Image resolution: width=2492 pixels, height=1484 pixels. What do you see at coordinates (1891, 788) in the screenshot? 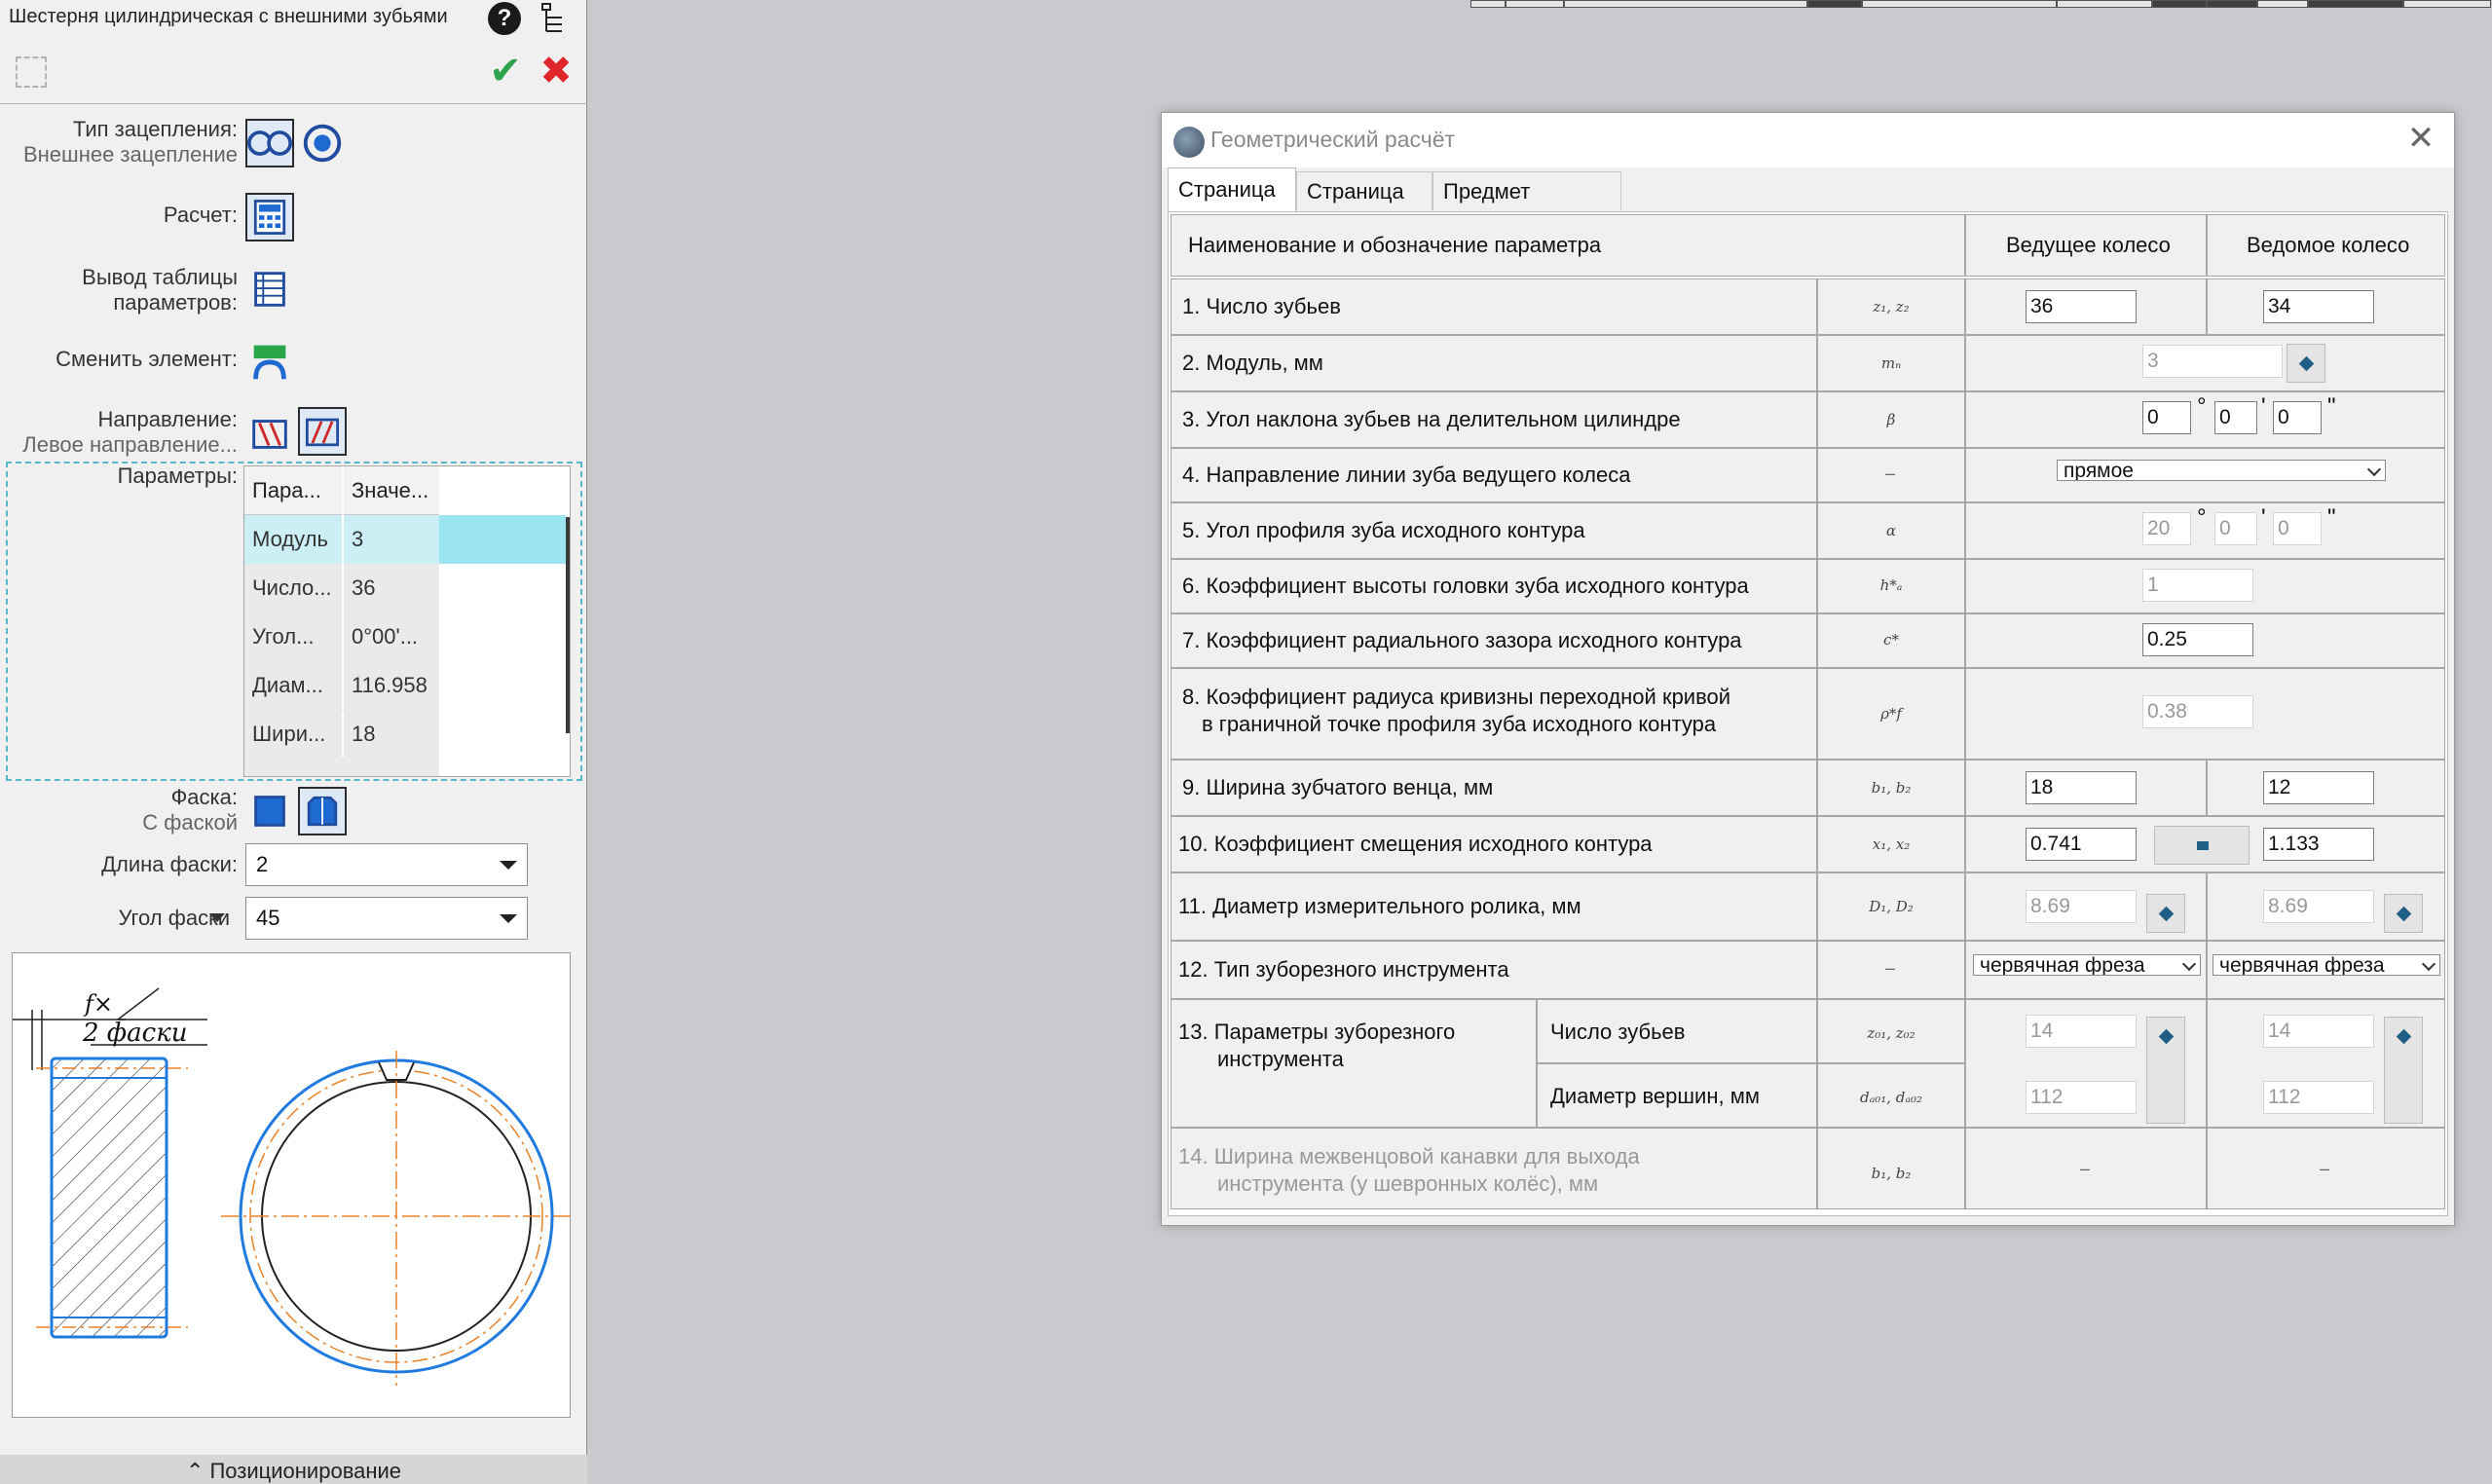
I see `symbol: b₁, b₂` at bounding box center [1891, 788].